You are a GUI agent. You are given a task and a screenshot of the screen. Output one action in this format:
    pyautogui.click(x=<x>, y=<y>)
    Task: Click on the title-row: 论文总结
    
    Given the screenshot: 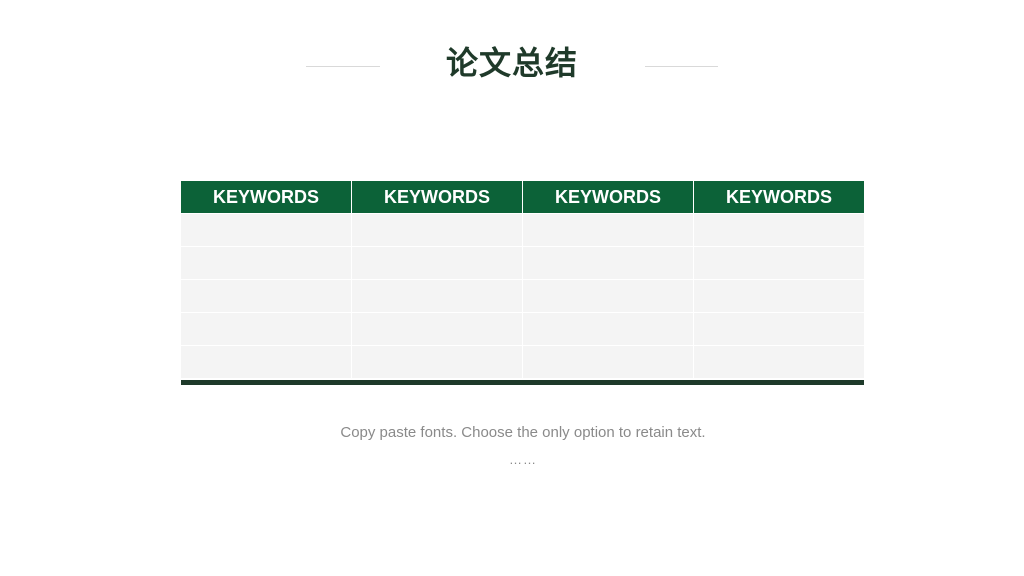 What is the action you would take?
    pyautogui.click(x=512, y=61)
    